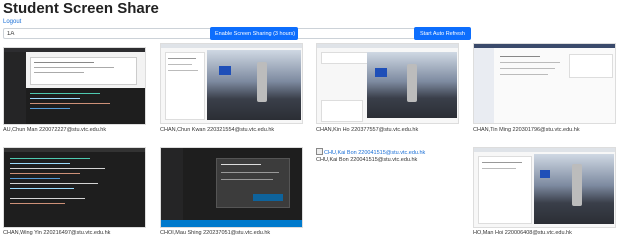  What do you see at coordinates (55, 130) in the screenshot?
I see `student-caption: AU,Chun Man 220072227@stu.vtc.edu.hk` at bounding box center [55, 130].